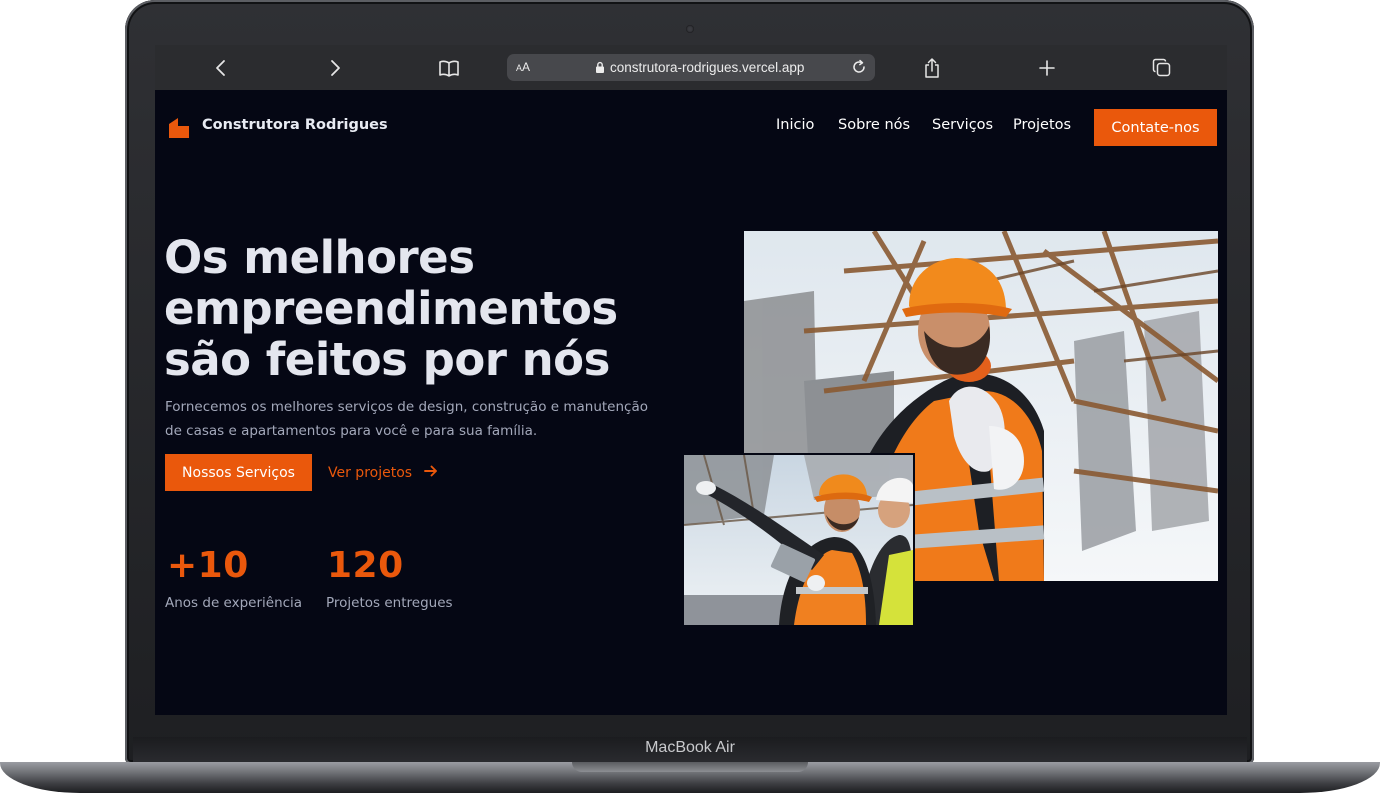 This screenshot has width=1380, height=793. I want to click on hero-title-line: Os melhores, so click(319, 257).